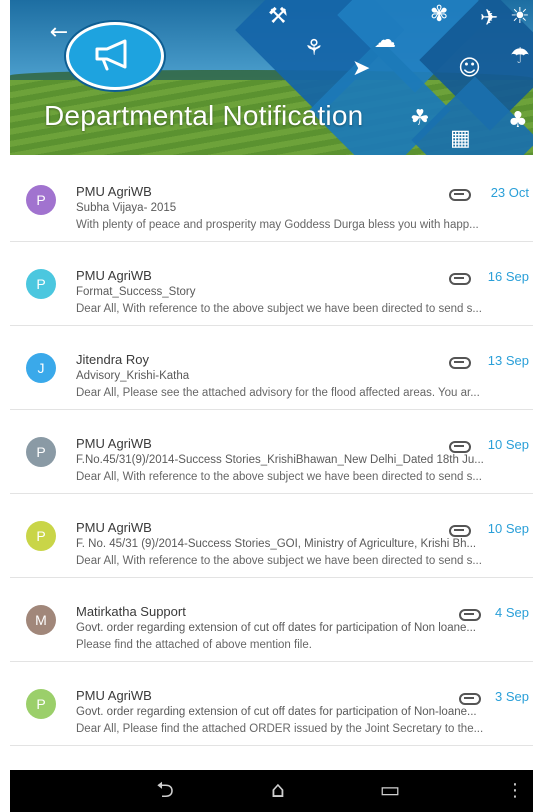  Describe the element at coordinates (361, 68) in the screenshot. I see `fish-icon: ➤` at that location.